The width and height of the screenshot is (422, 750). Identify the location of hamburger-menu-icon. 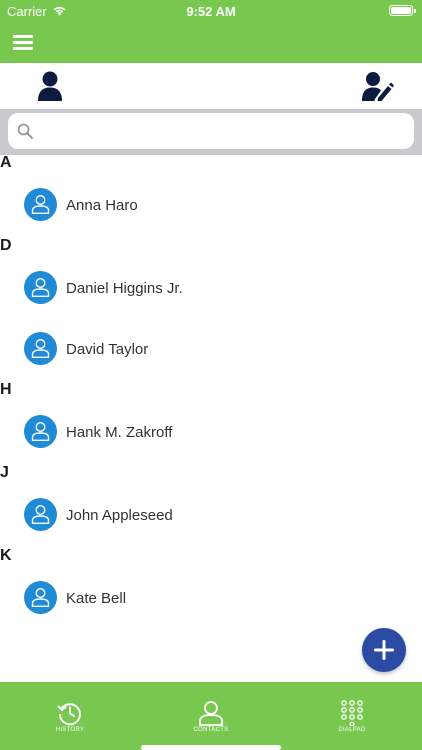
(24, 42).